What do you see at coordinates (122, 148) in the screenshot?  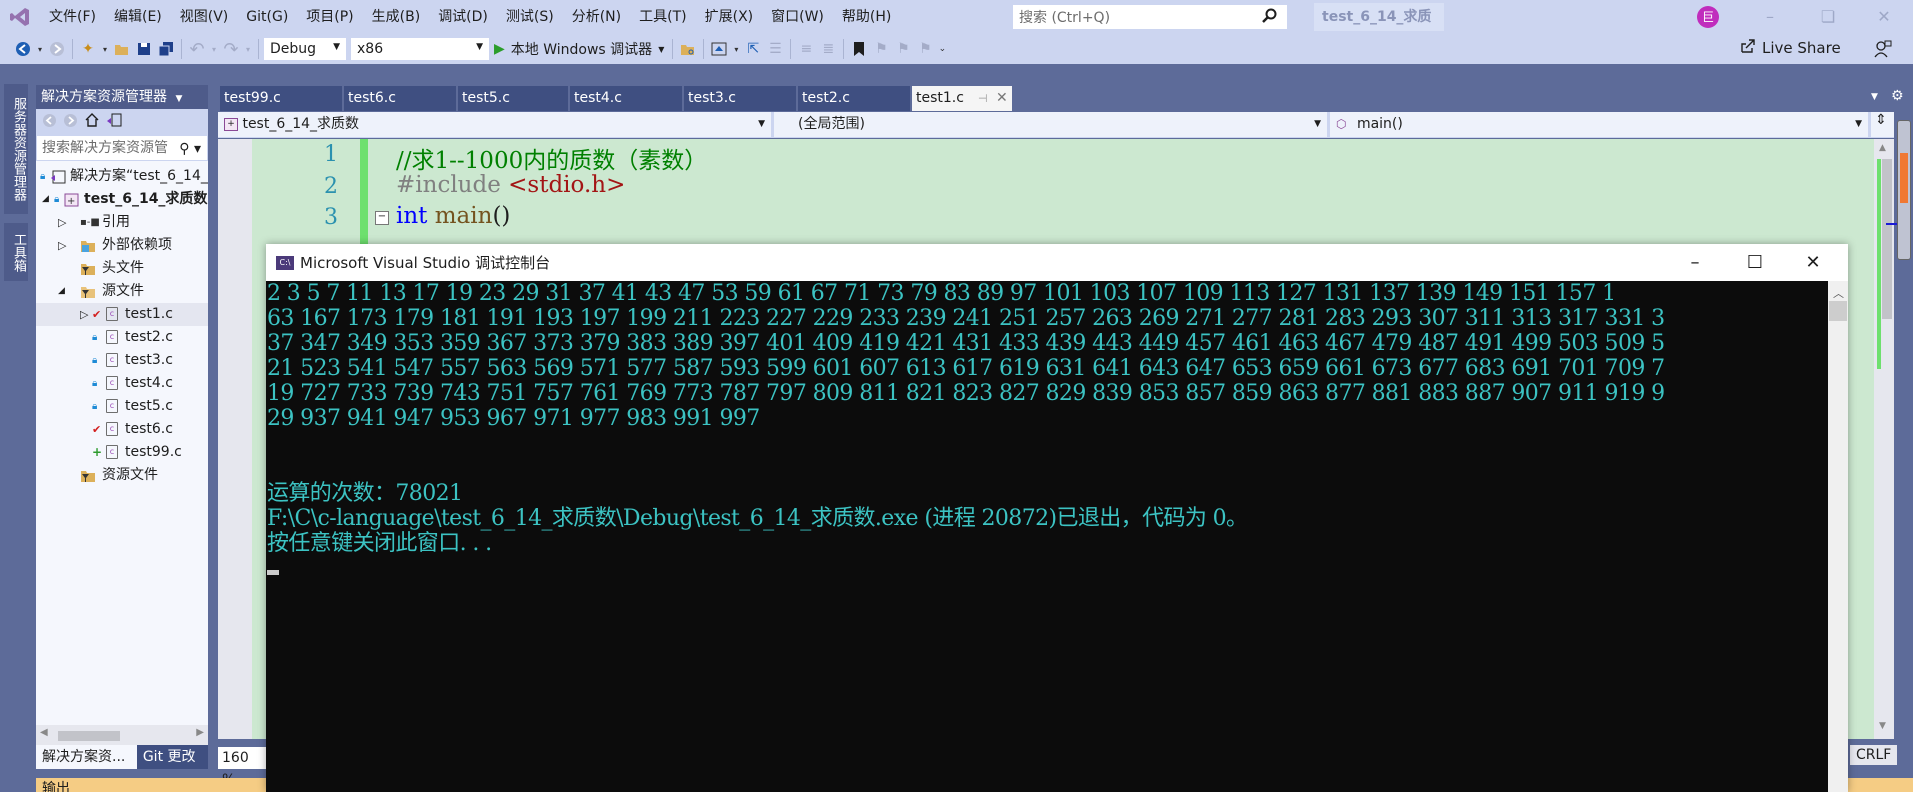 I see `solution-search-input: 搜索解决方案资源管 ⚲ ▾` at bounding box center [122, 148].